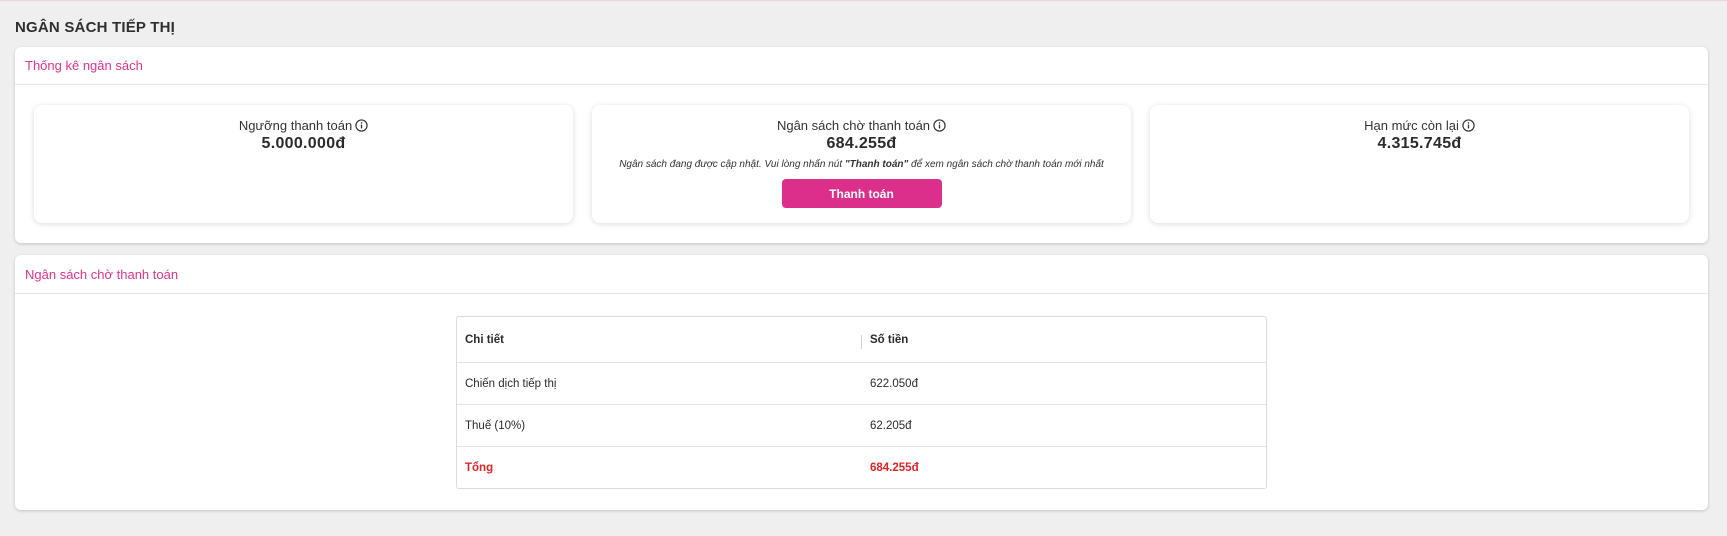  What do you see at coordinates (295, 125) in the screenshot?
I see `payment-threshold-label: Ngưỡng thanh toán` at bounding box center [295, 125].